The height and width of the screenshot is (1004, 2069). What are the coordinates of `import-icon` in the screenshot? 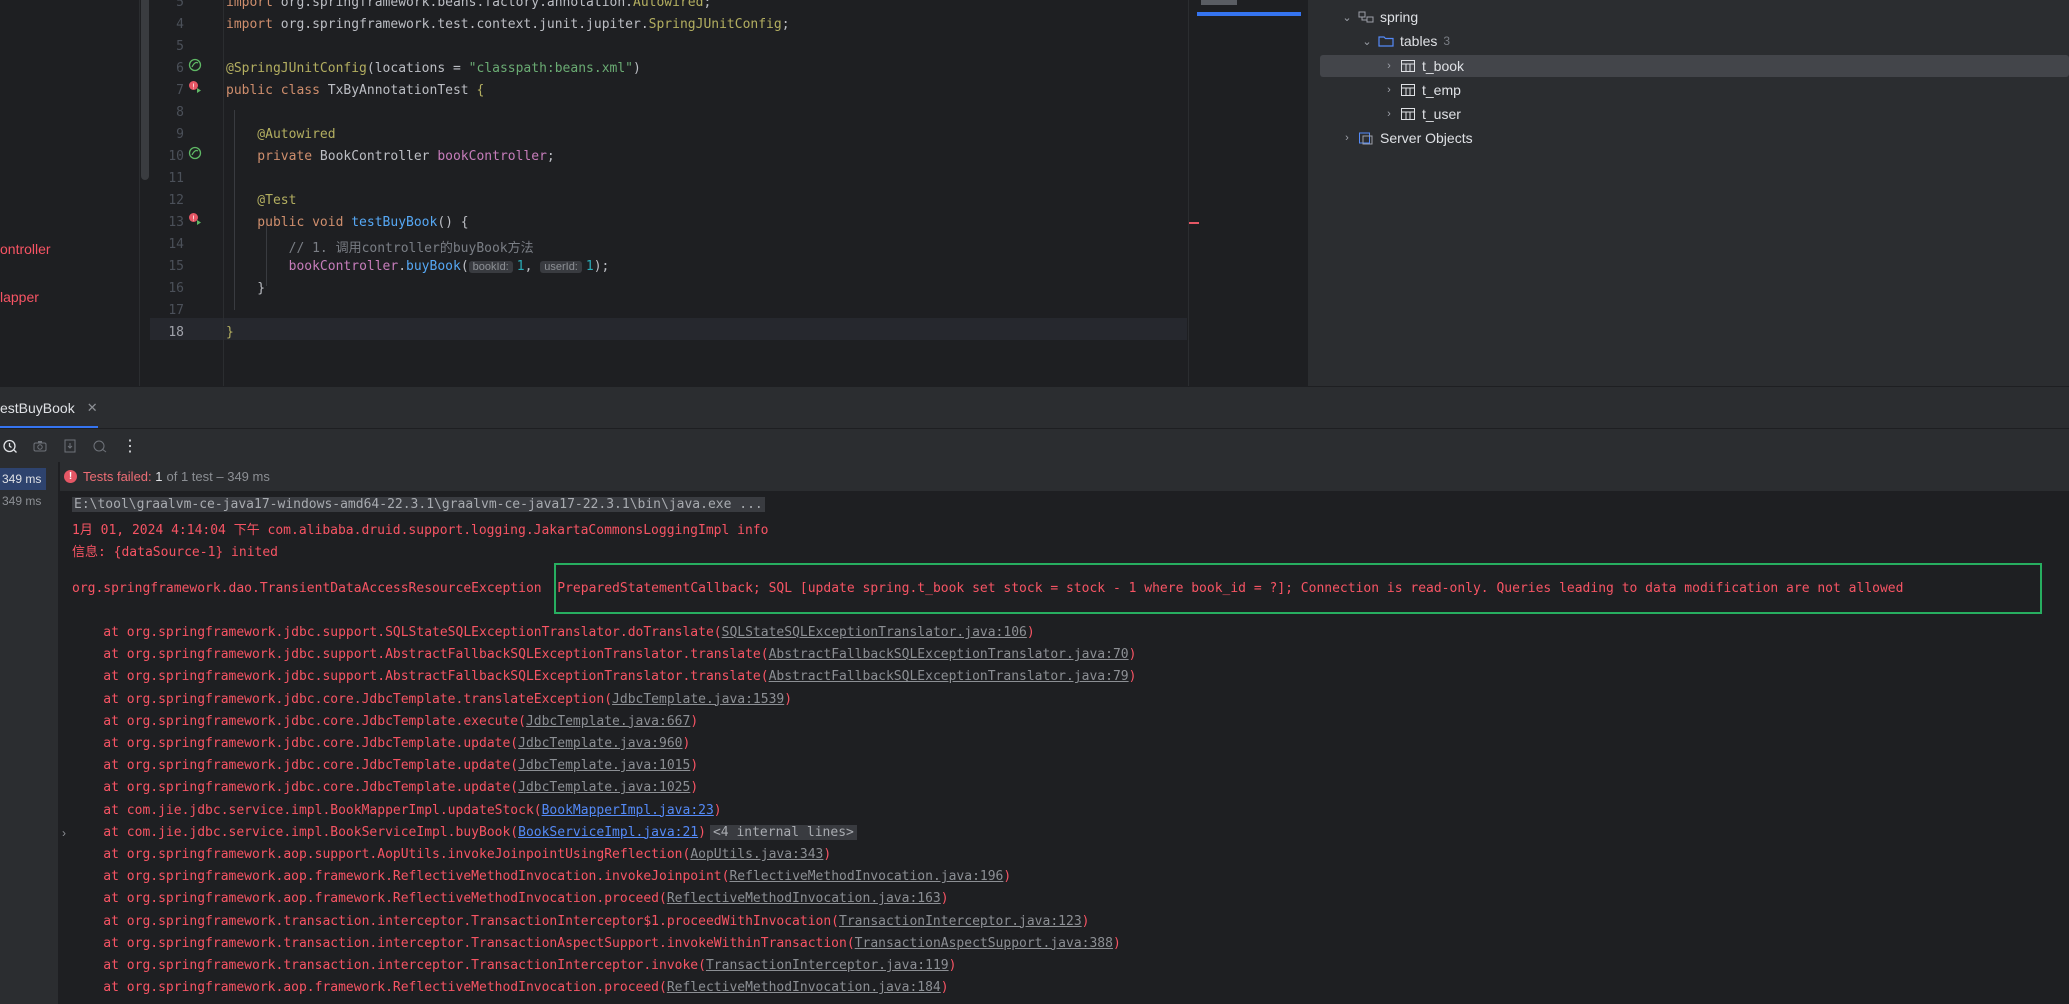 It's located at (70, 446).